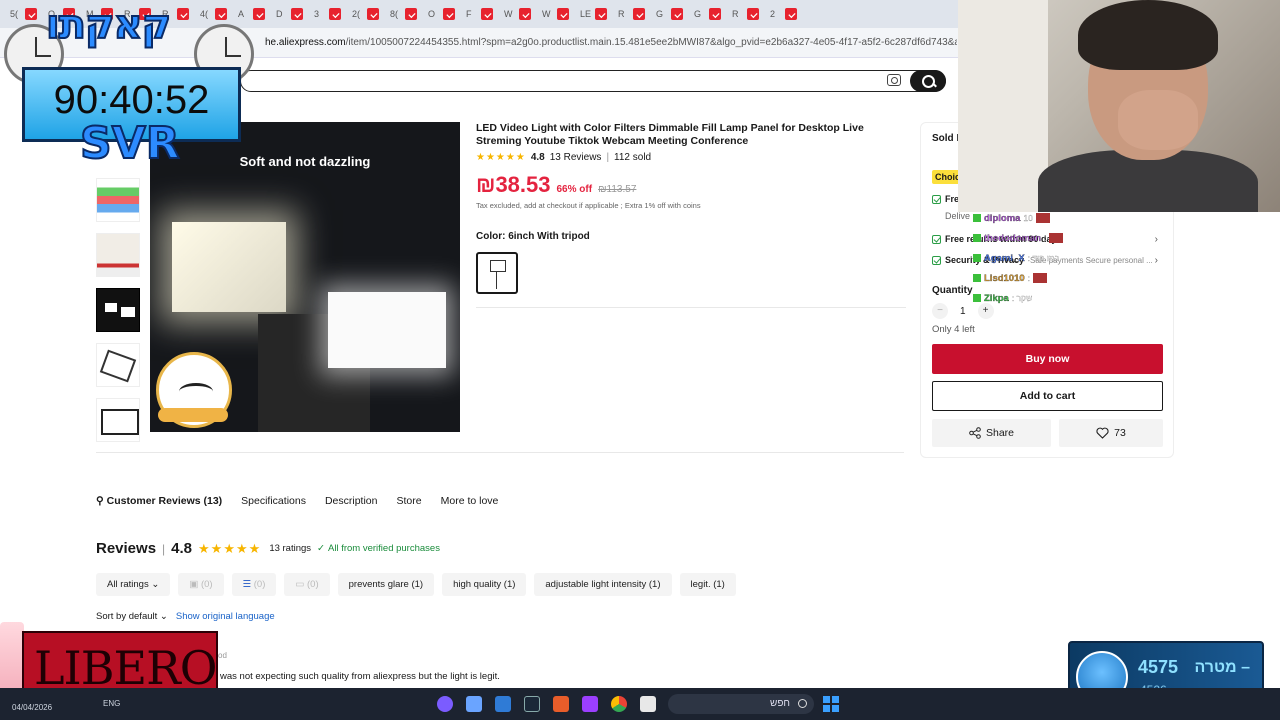 This screenshot has width=1280, height=720. I want to click on buy-now-button: Buy now, so click(1047, 359).